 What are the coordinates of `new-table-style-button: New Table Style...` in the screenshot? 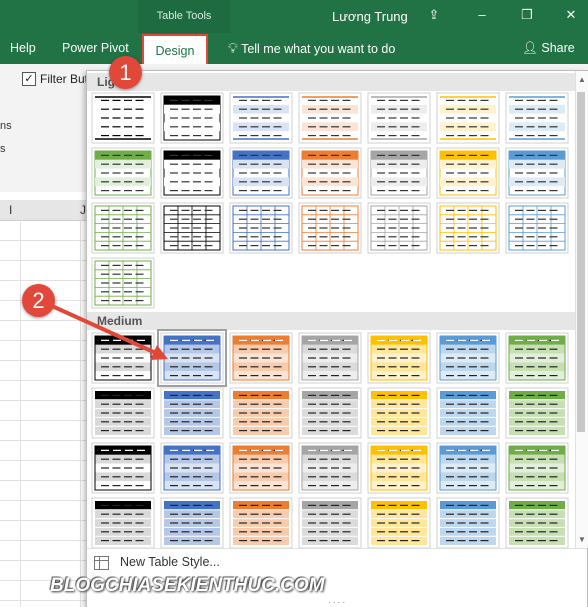 It's located at (170, 562).